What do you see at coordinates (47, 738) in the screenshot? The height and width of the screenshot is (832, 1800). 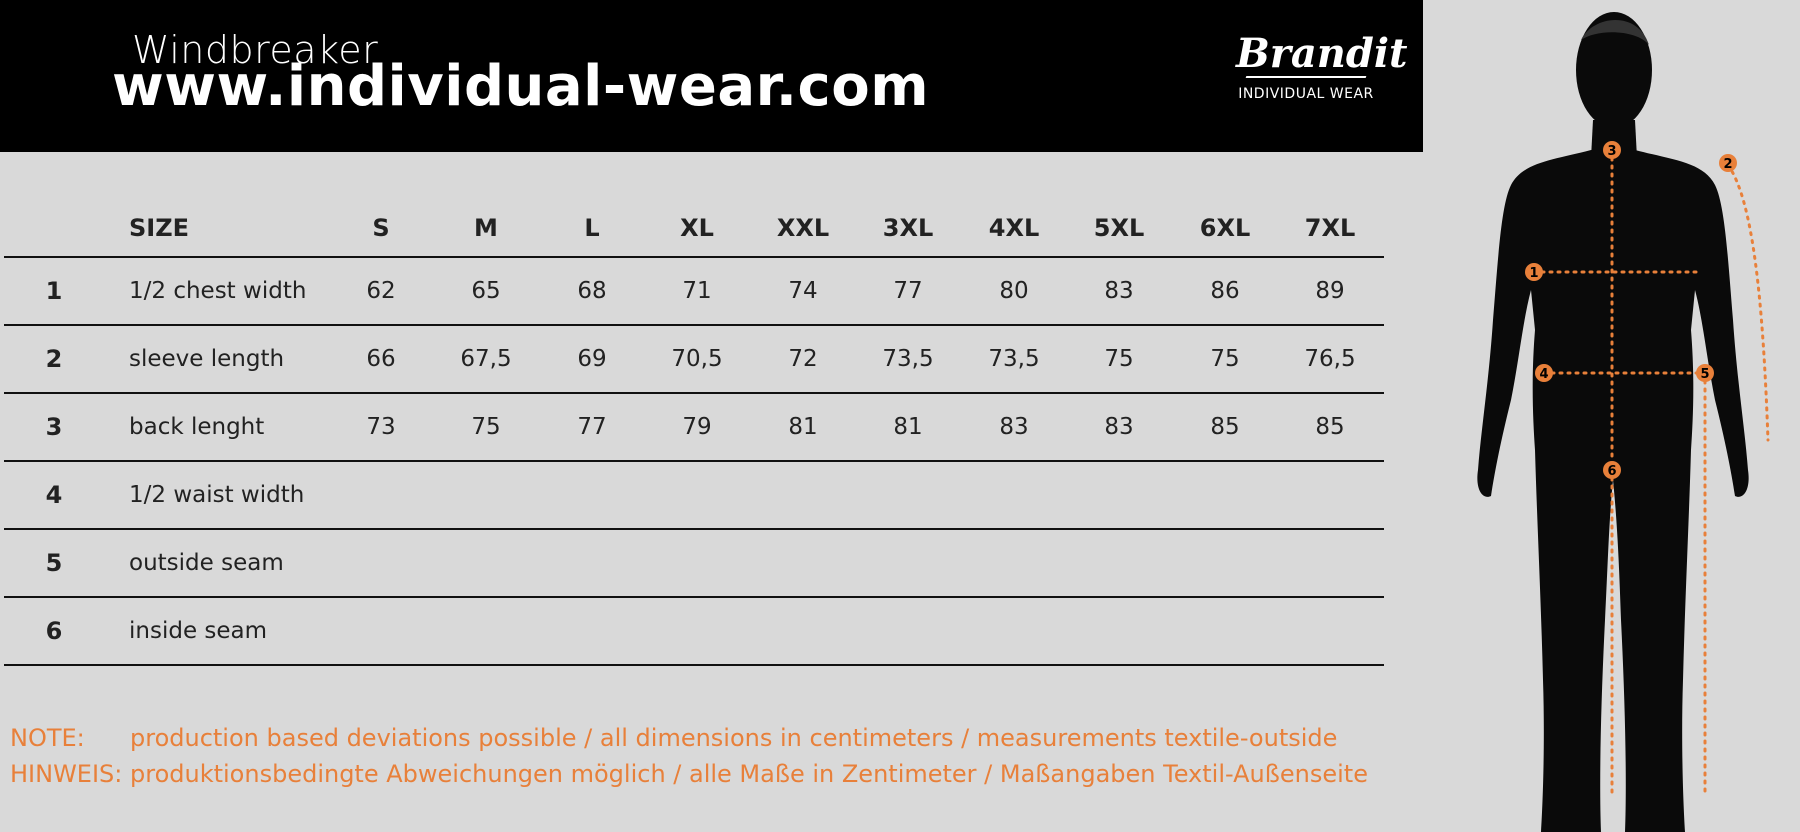 I see `note-label: NOTE:` at bounding box center [47, 738].